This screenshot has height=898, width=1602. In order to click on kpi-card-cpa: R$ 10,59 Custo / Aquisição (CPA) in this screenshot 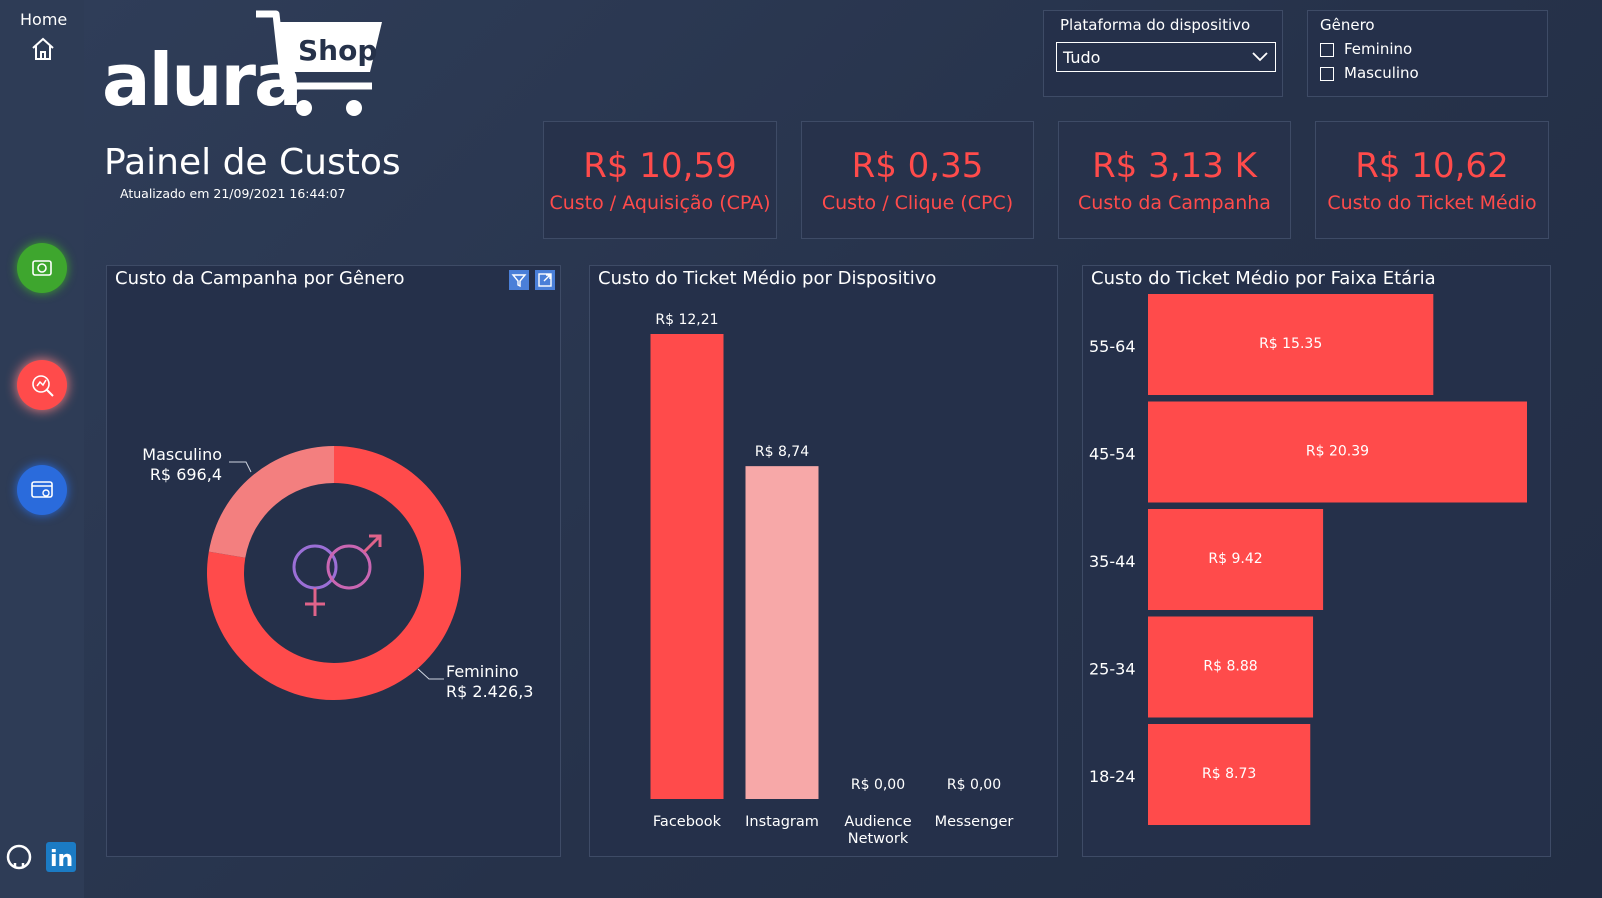, I will do `click(660, 180)`.